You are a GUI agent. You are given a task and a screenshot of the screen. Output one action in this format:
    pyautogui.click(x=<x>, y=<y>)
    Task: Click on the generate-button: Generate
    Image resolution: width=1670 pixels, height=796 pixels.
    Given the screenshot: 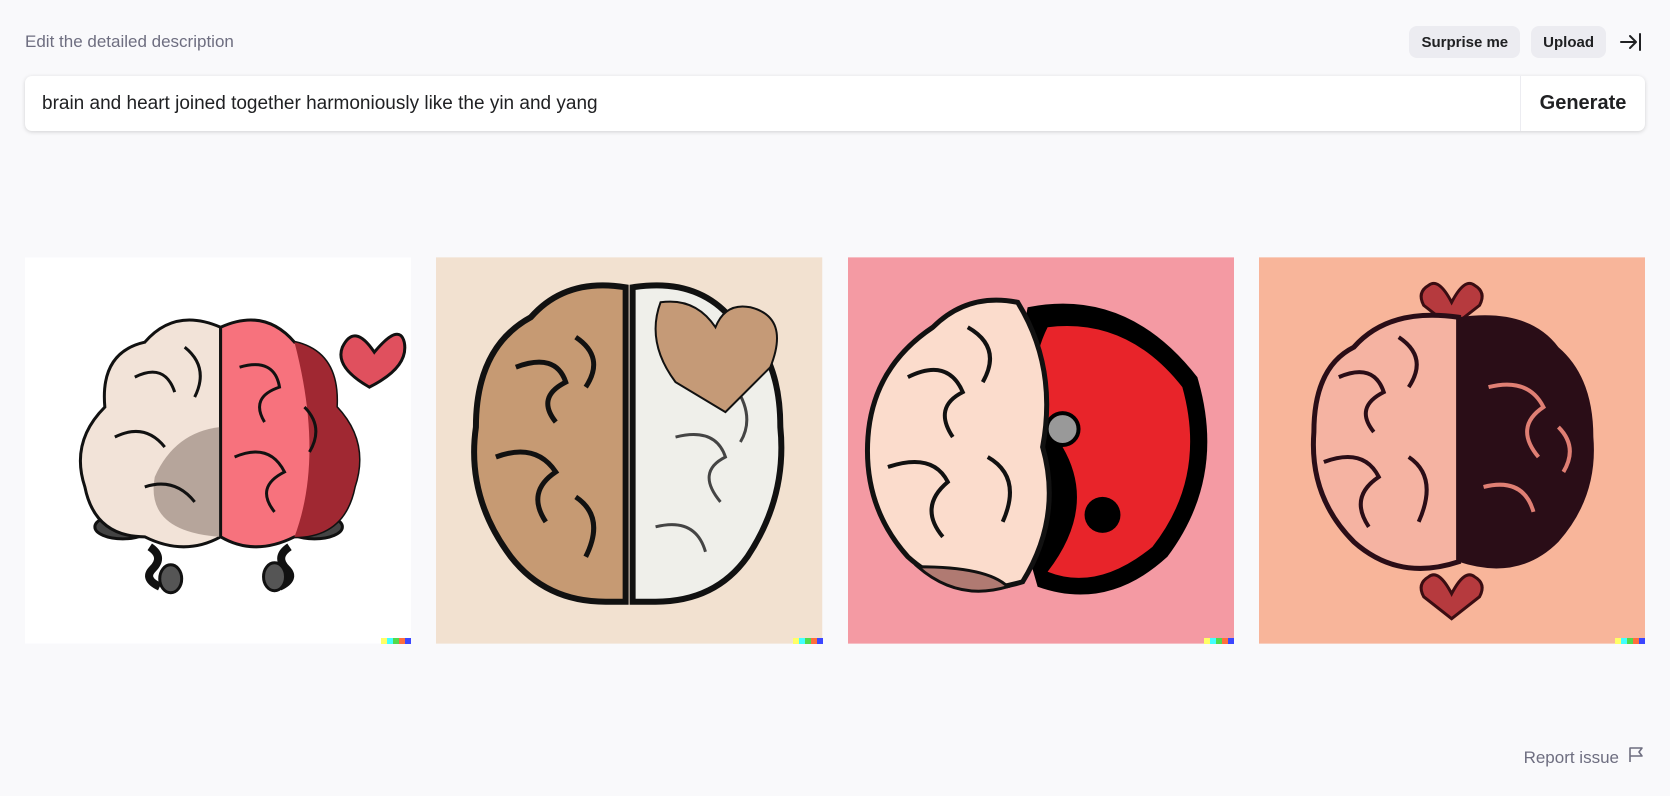 What is the action you would take?
    pyautogui.click(x=1582, y=103)
    